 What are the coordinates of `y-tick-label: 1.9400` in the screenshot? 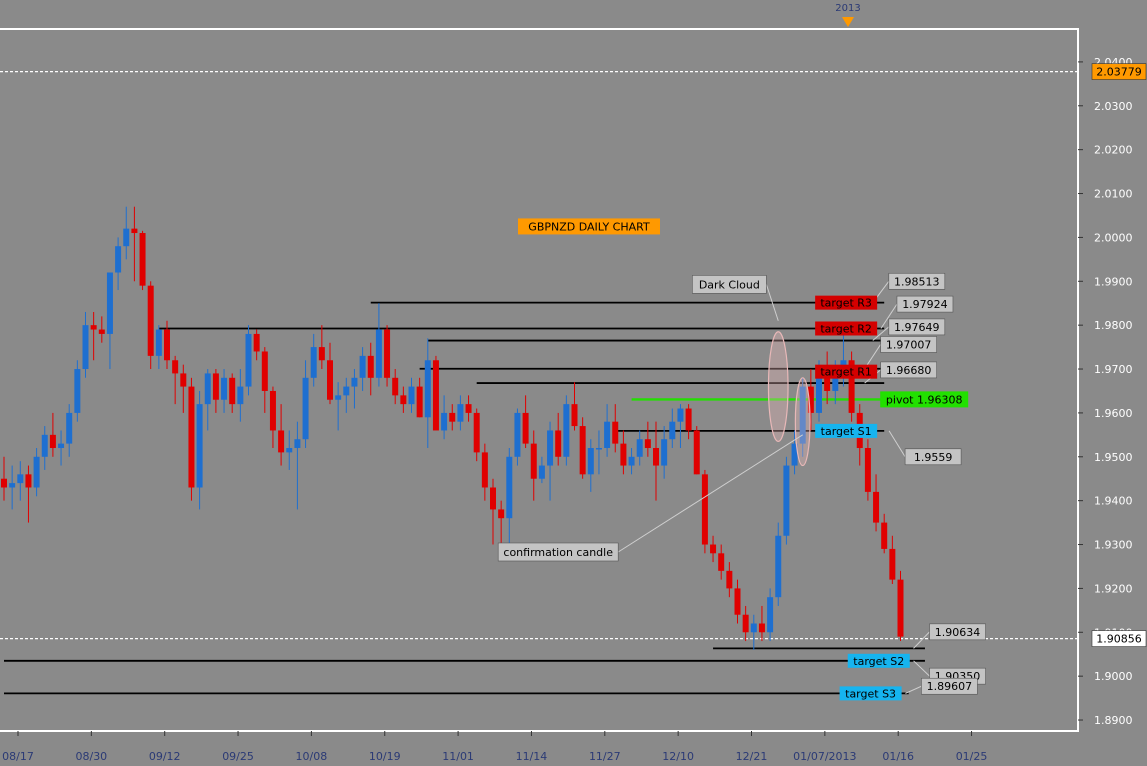 It's located at (1113, 501).